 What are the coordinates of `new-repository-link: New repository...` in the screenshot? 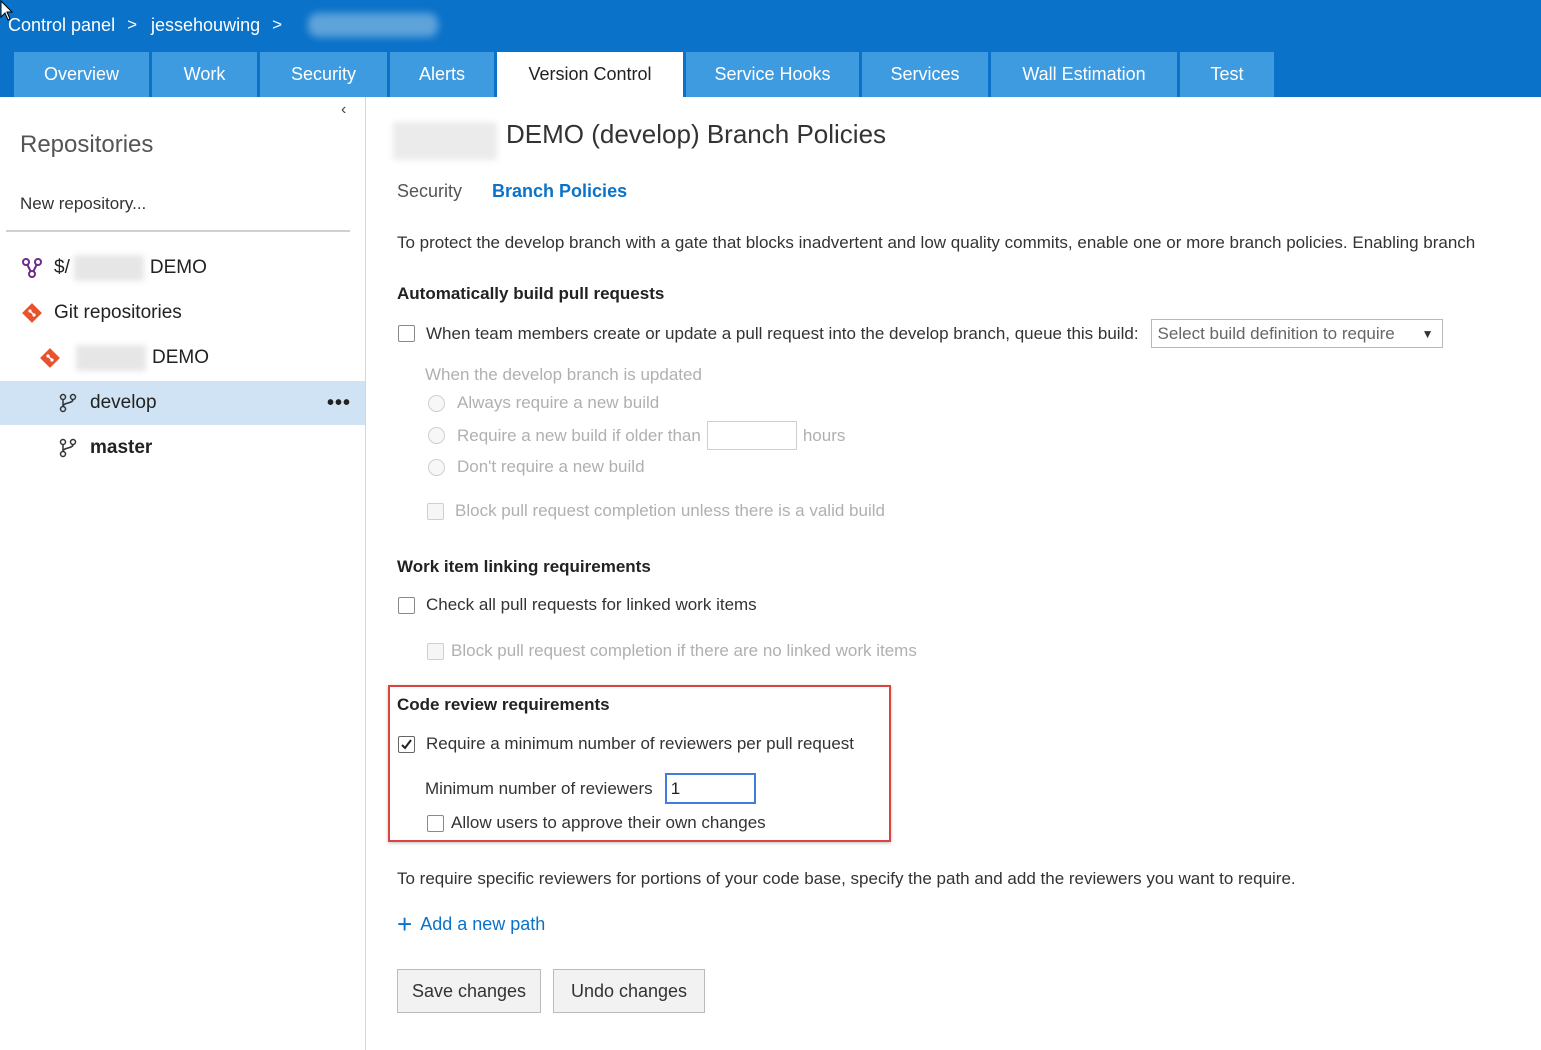 It's located at (83, 204).